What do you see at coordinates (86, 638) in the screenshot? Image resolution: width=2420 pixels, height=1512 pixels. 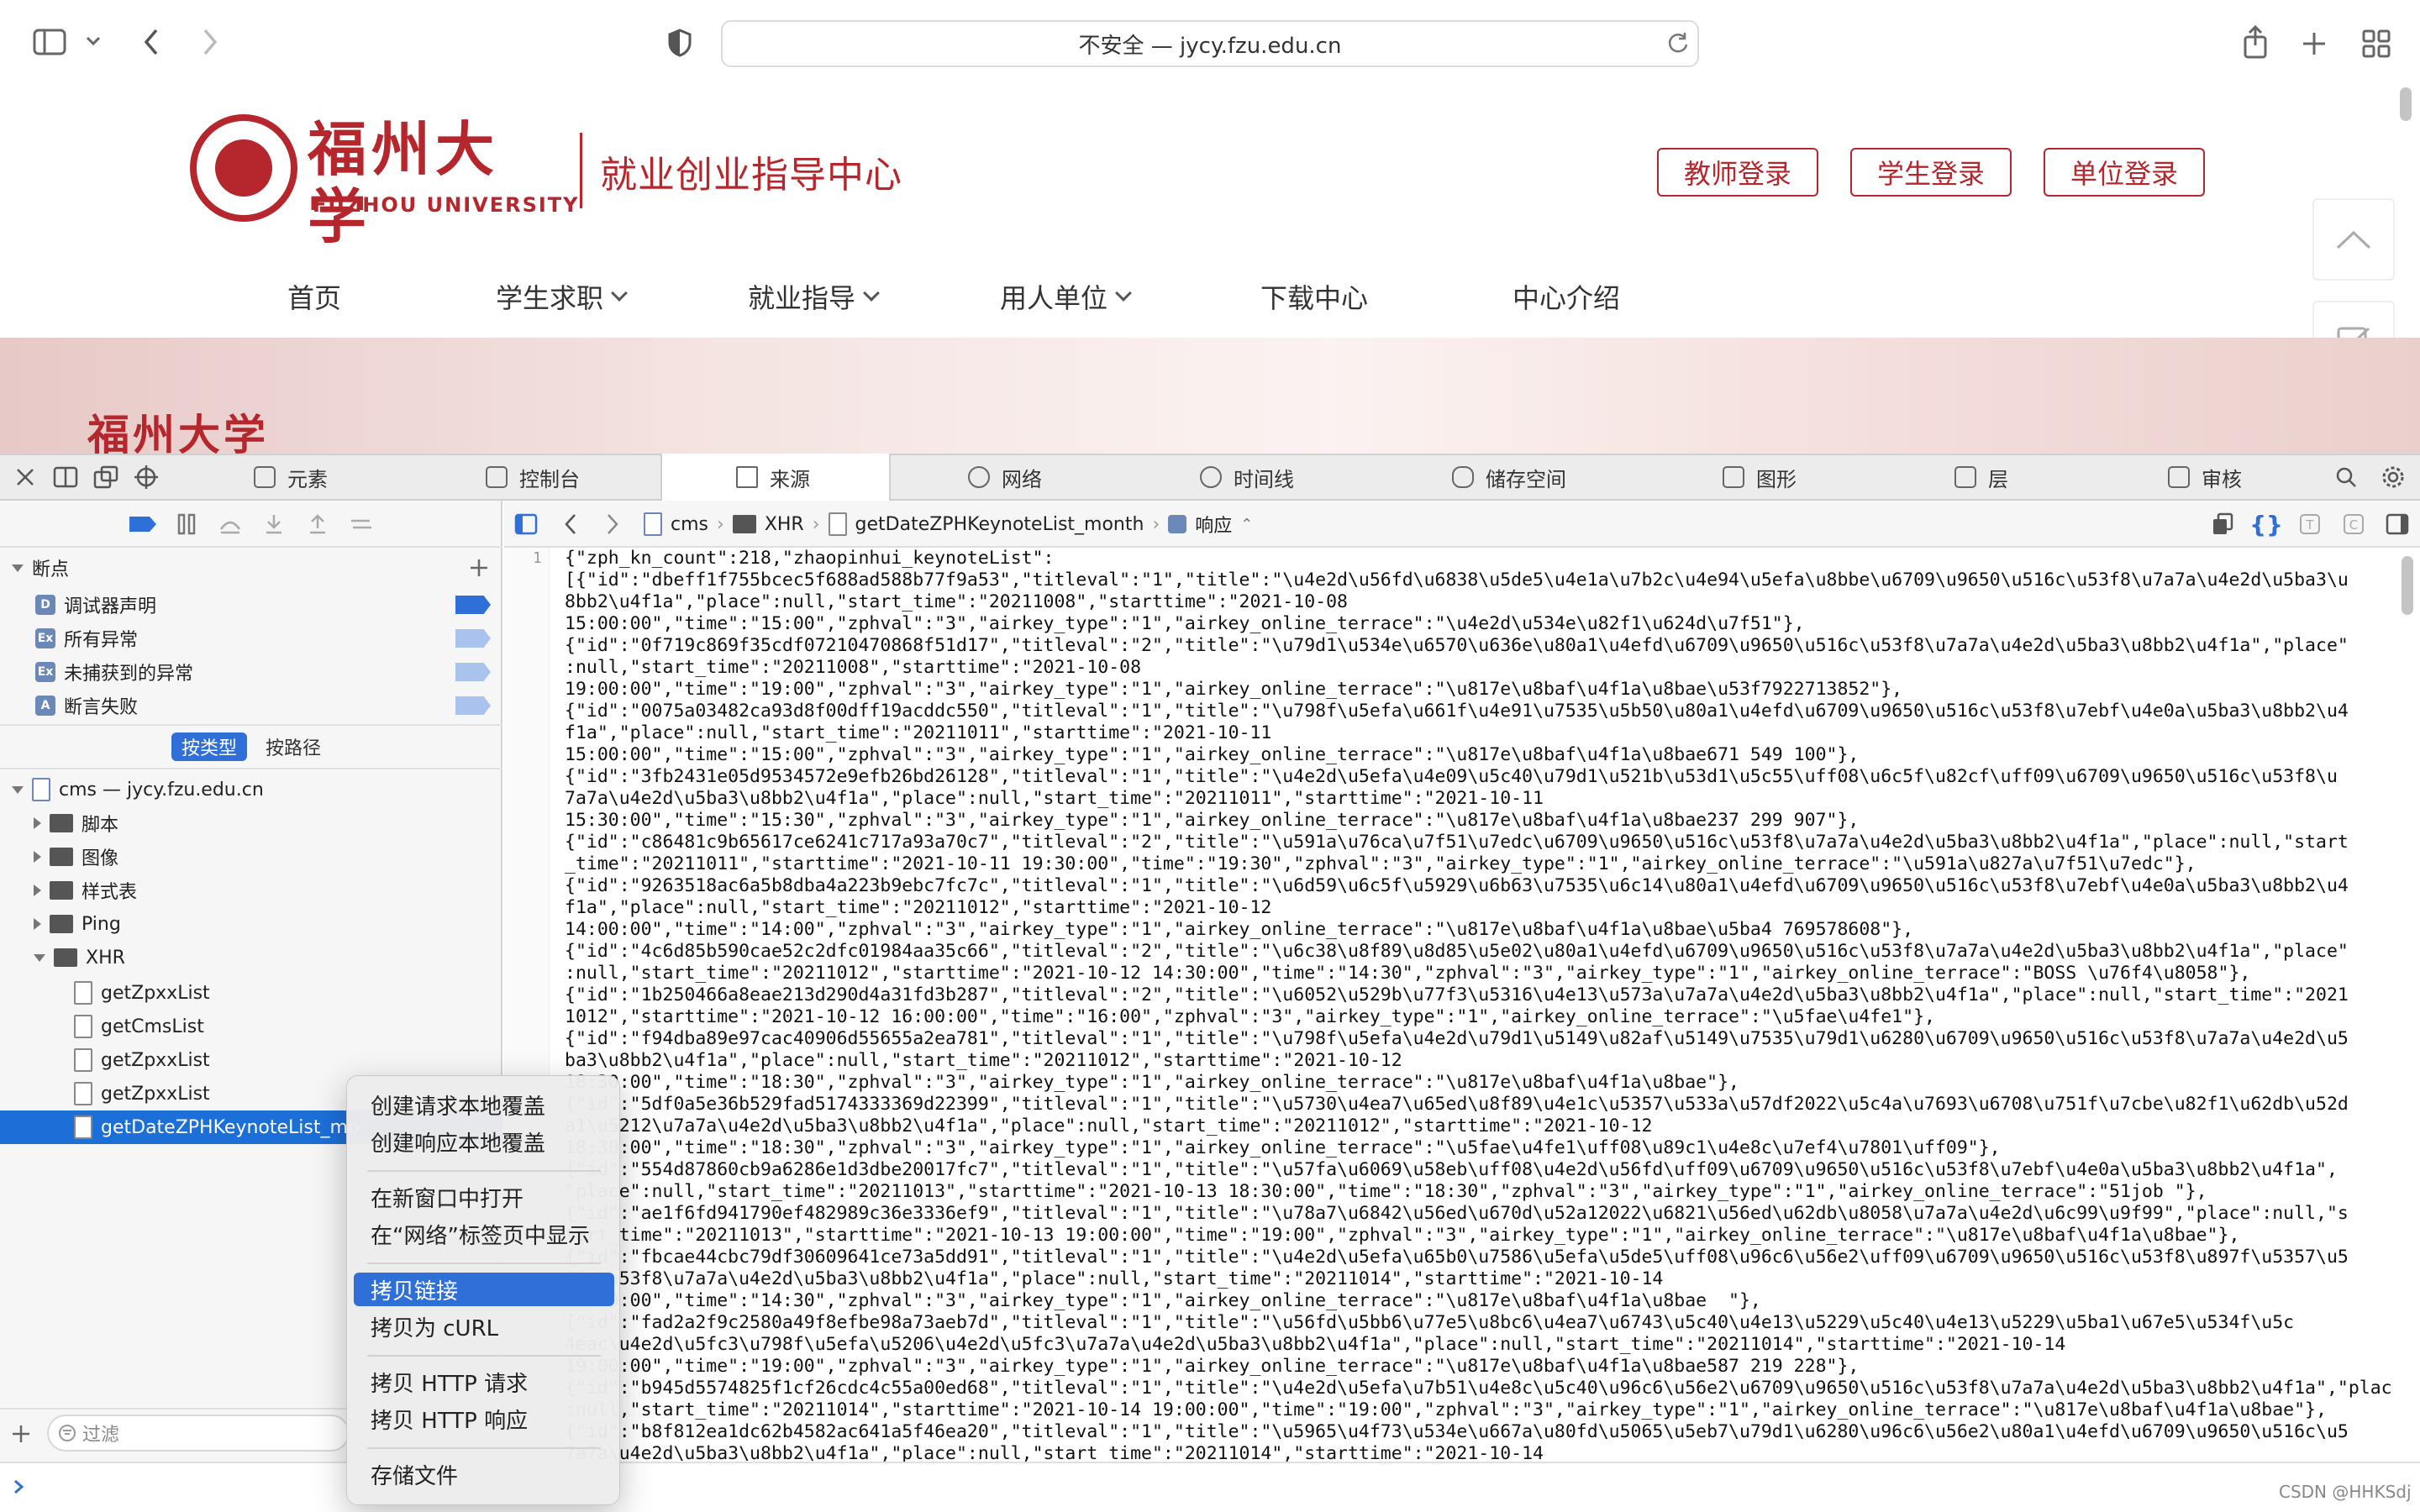 I see `breakpoint-all-exceptions: Ex 所有异常` at bounding box center [86, 638].